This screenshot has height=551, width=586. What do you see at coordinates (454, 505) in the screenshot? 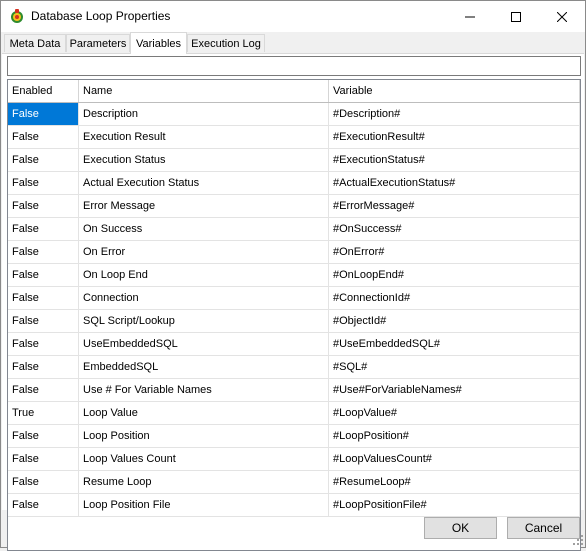
I see `variable-cell: #LoopPositionFile#` at bounding box center [454, 505].